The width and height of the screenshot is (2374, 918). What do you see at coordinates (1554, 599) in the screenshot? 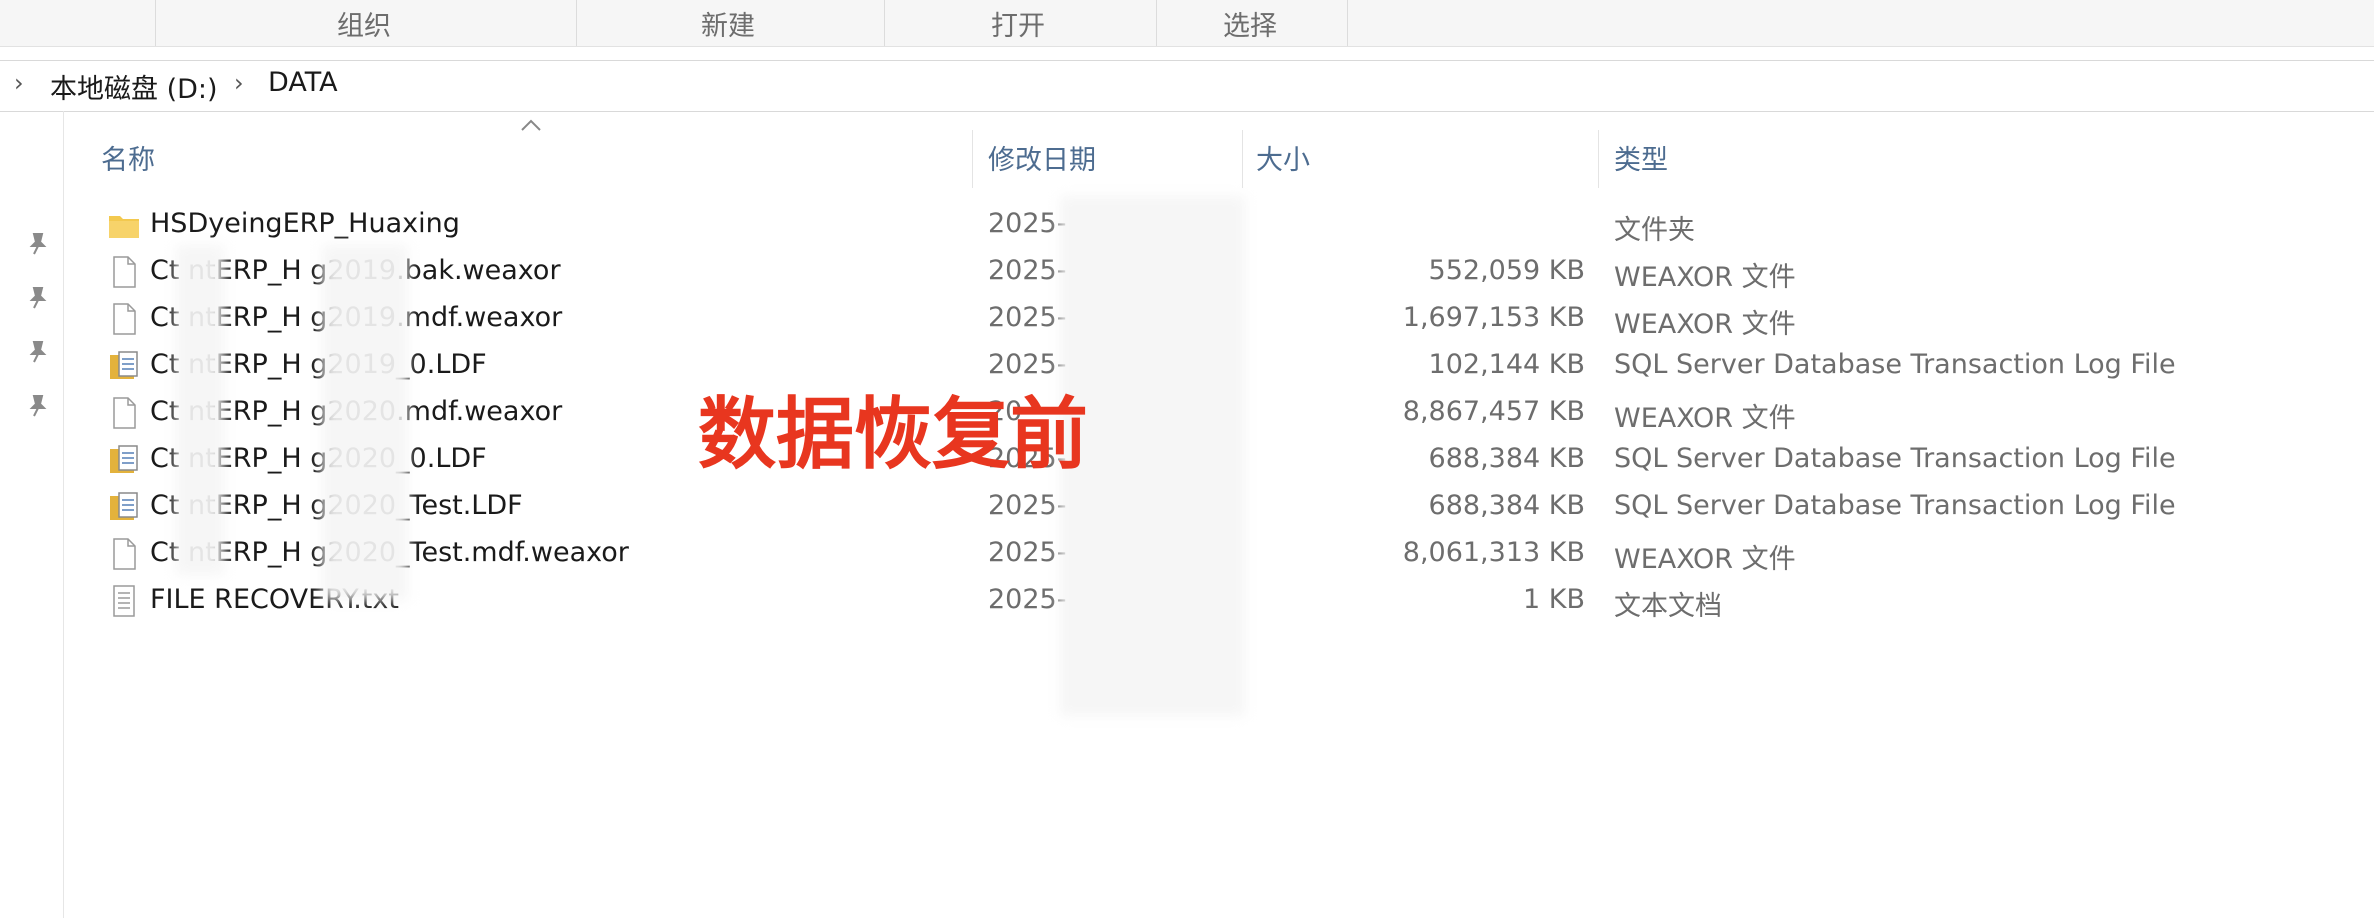
I see `file-size: 1 KB` at bounding box center [1554, 599].